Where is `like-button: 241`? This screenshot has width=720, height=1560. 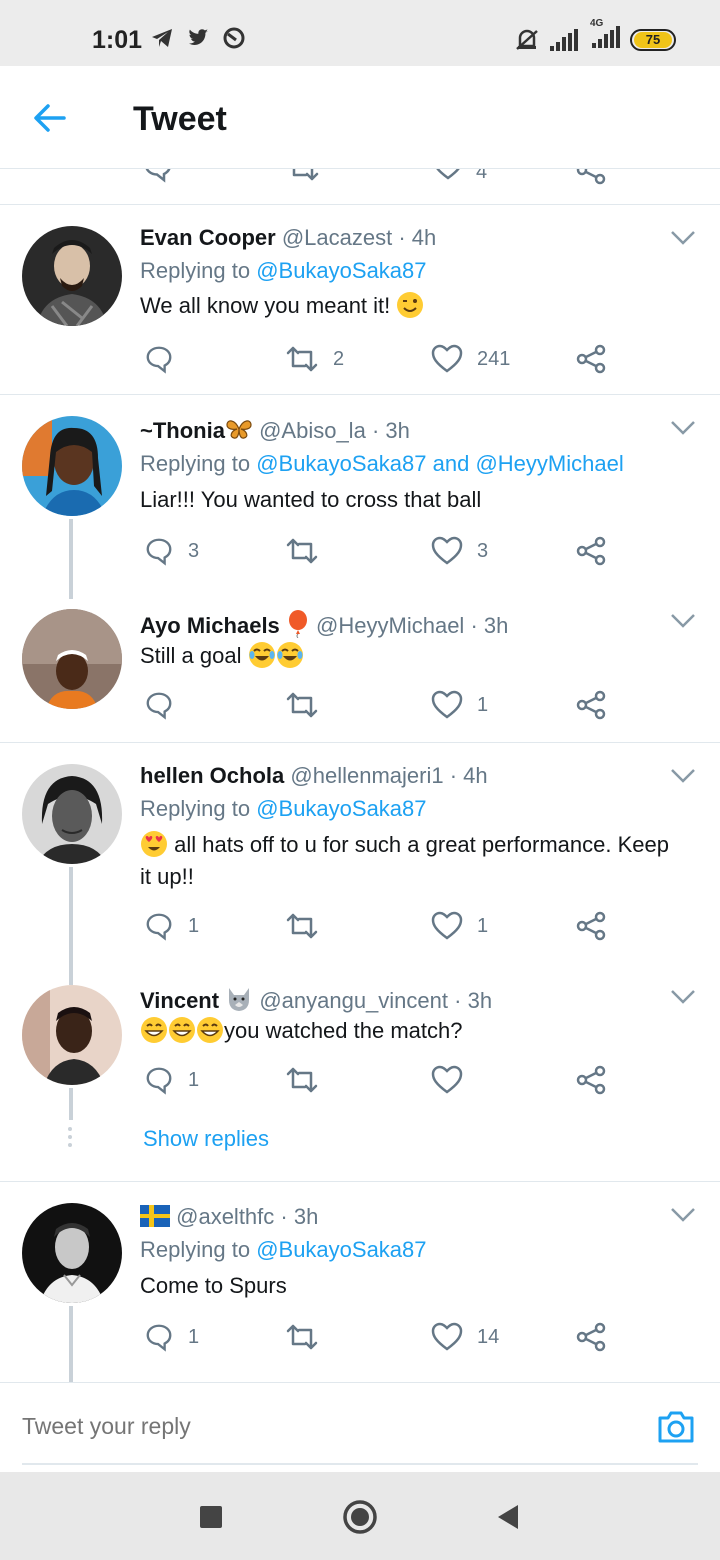
like-button: 241 is located at coordinates (470, 359).